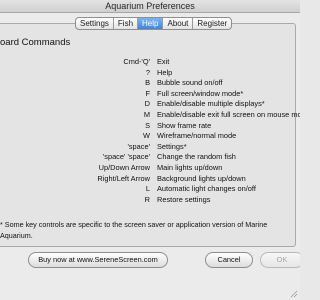 Image resolution: width=320 pixels, height=300 pixels. What do you see at coordinates (146, 114) in the screenshot?
I see `command-key: M` at bounding box center [146, 114].